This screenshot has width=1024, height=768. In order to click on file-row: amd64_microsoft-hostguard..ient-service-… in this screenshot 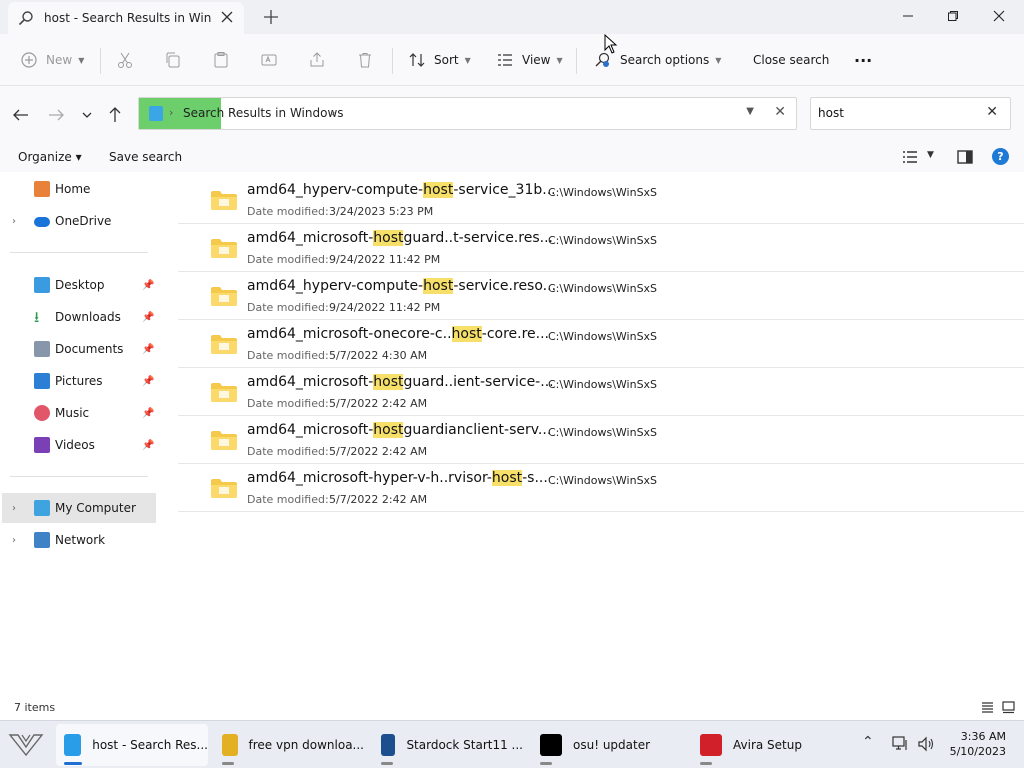, I will do `click(601, 392)`.